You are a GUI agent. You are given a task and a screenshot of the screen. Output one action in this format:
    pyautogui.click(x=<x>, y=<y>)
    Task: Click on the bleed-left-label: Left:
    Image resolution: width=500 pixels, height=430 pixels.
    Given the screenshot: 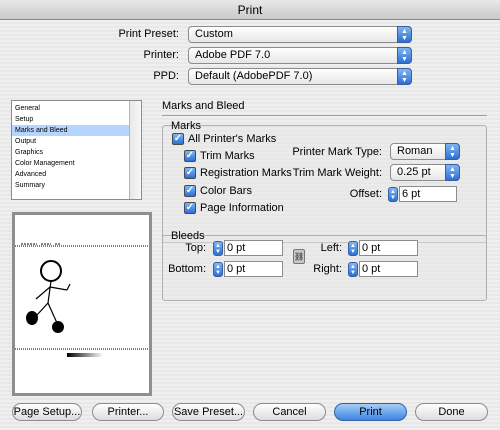 What is the action you would take?
    pyautogui.click(x=331, y=248)
    